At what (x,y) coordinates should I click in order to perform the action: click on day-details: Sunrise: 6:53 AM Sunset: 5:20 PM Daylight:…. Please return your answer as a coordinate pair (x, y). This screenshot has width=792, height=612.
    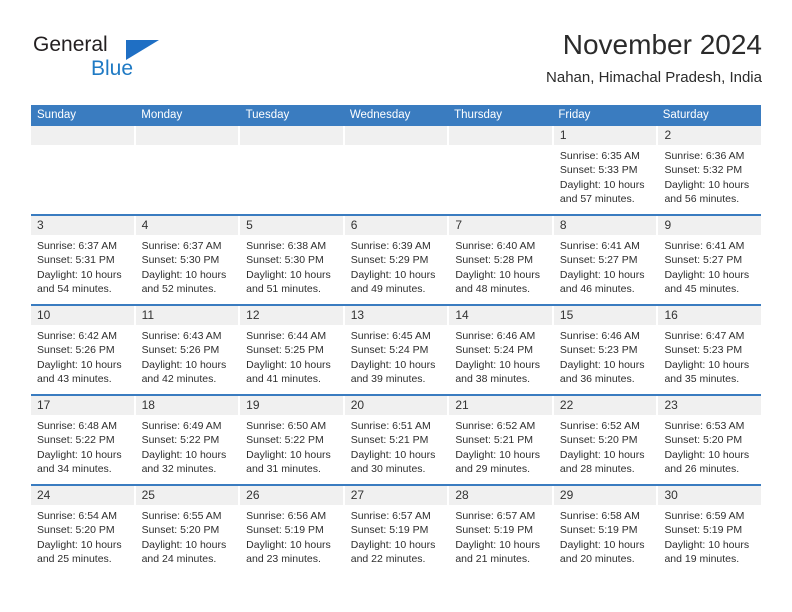
    Looking at the image, I should click on (709, 446).